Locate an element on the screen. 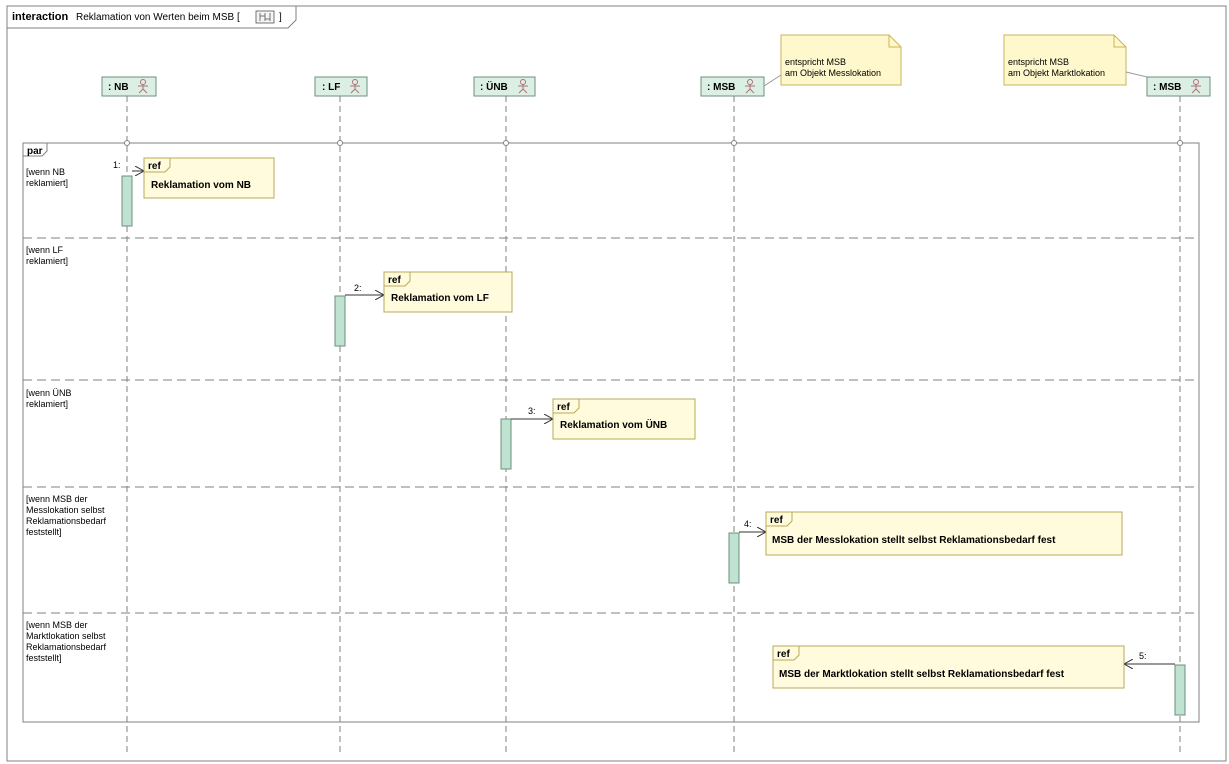  guard-lf: [wenn LF reklamiert] is located at coordinates (47, 255).